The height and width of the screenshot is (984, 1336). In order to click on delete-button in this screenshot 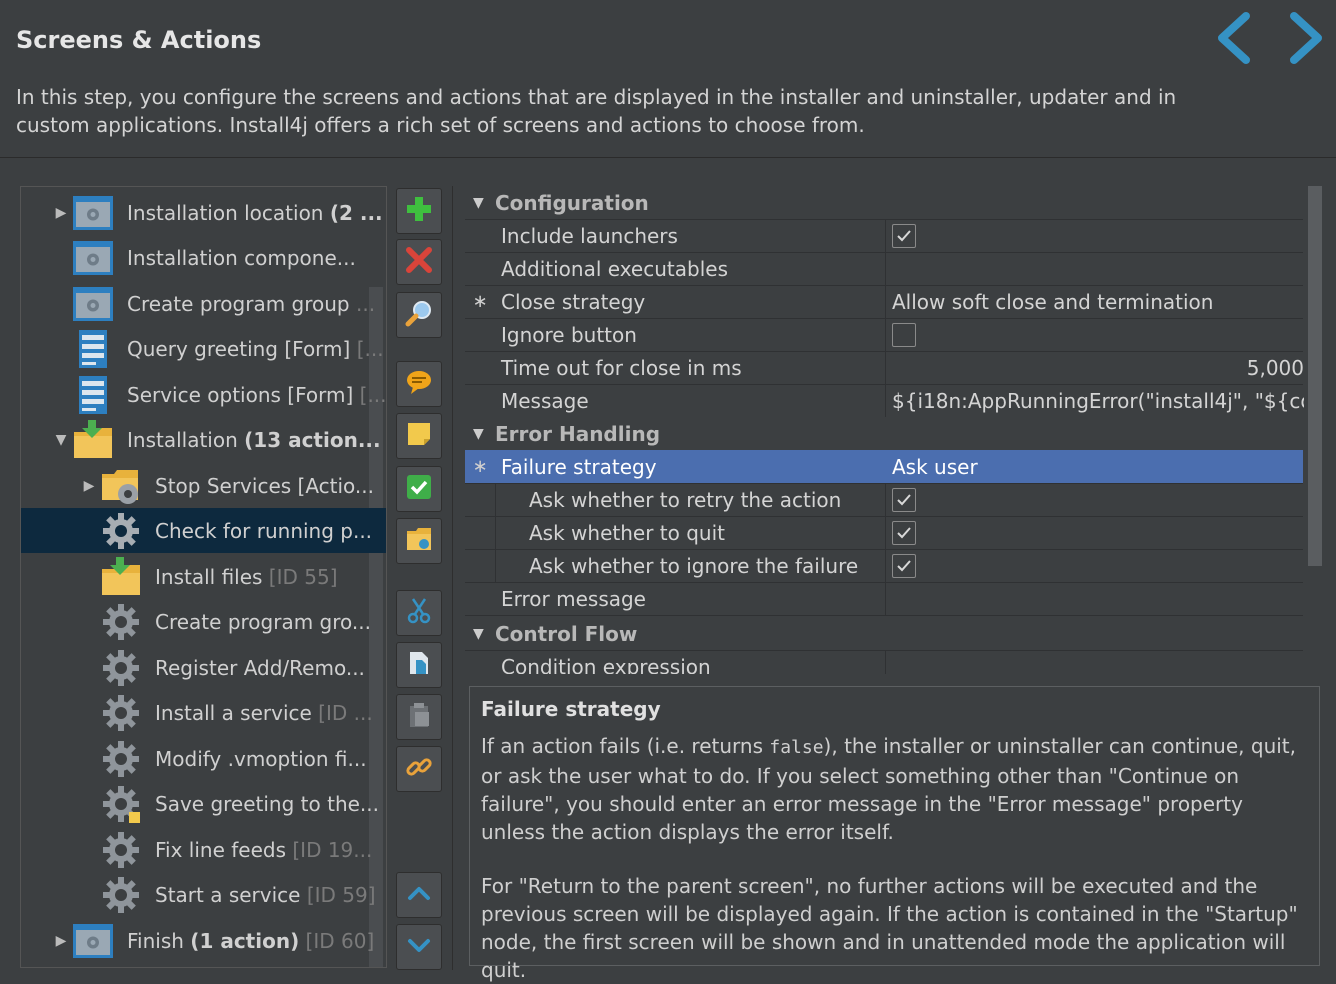, I will do `click(419, 262)`.